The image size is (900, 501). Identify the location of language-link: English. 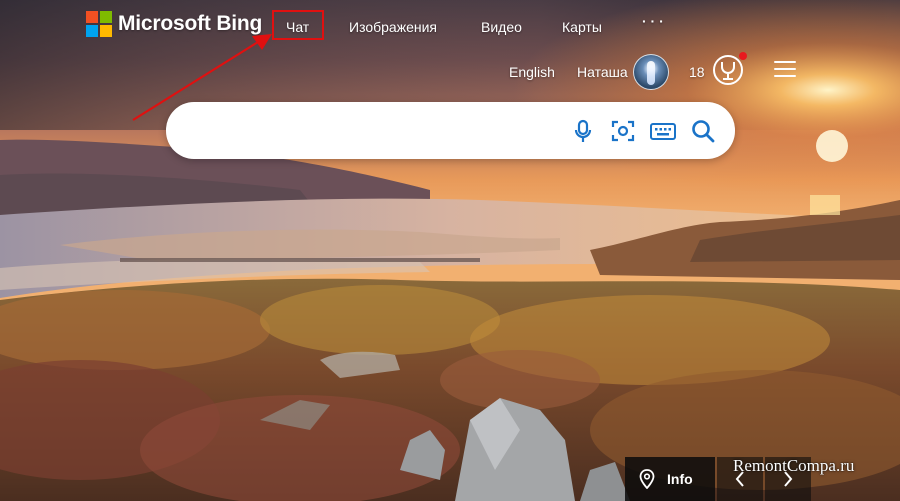
(532, 72).